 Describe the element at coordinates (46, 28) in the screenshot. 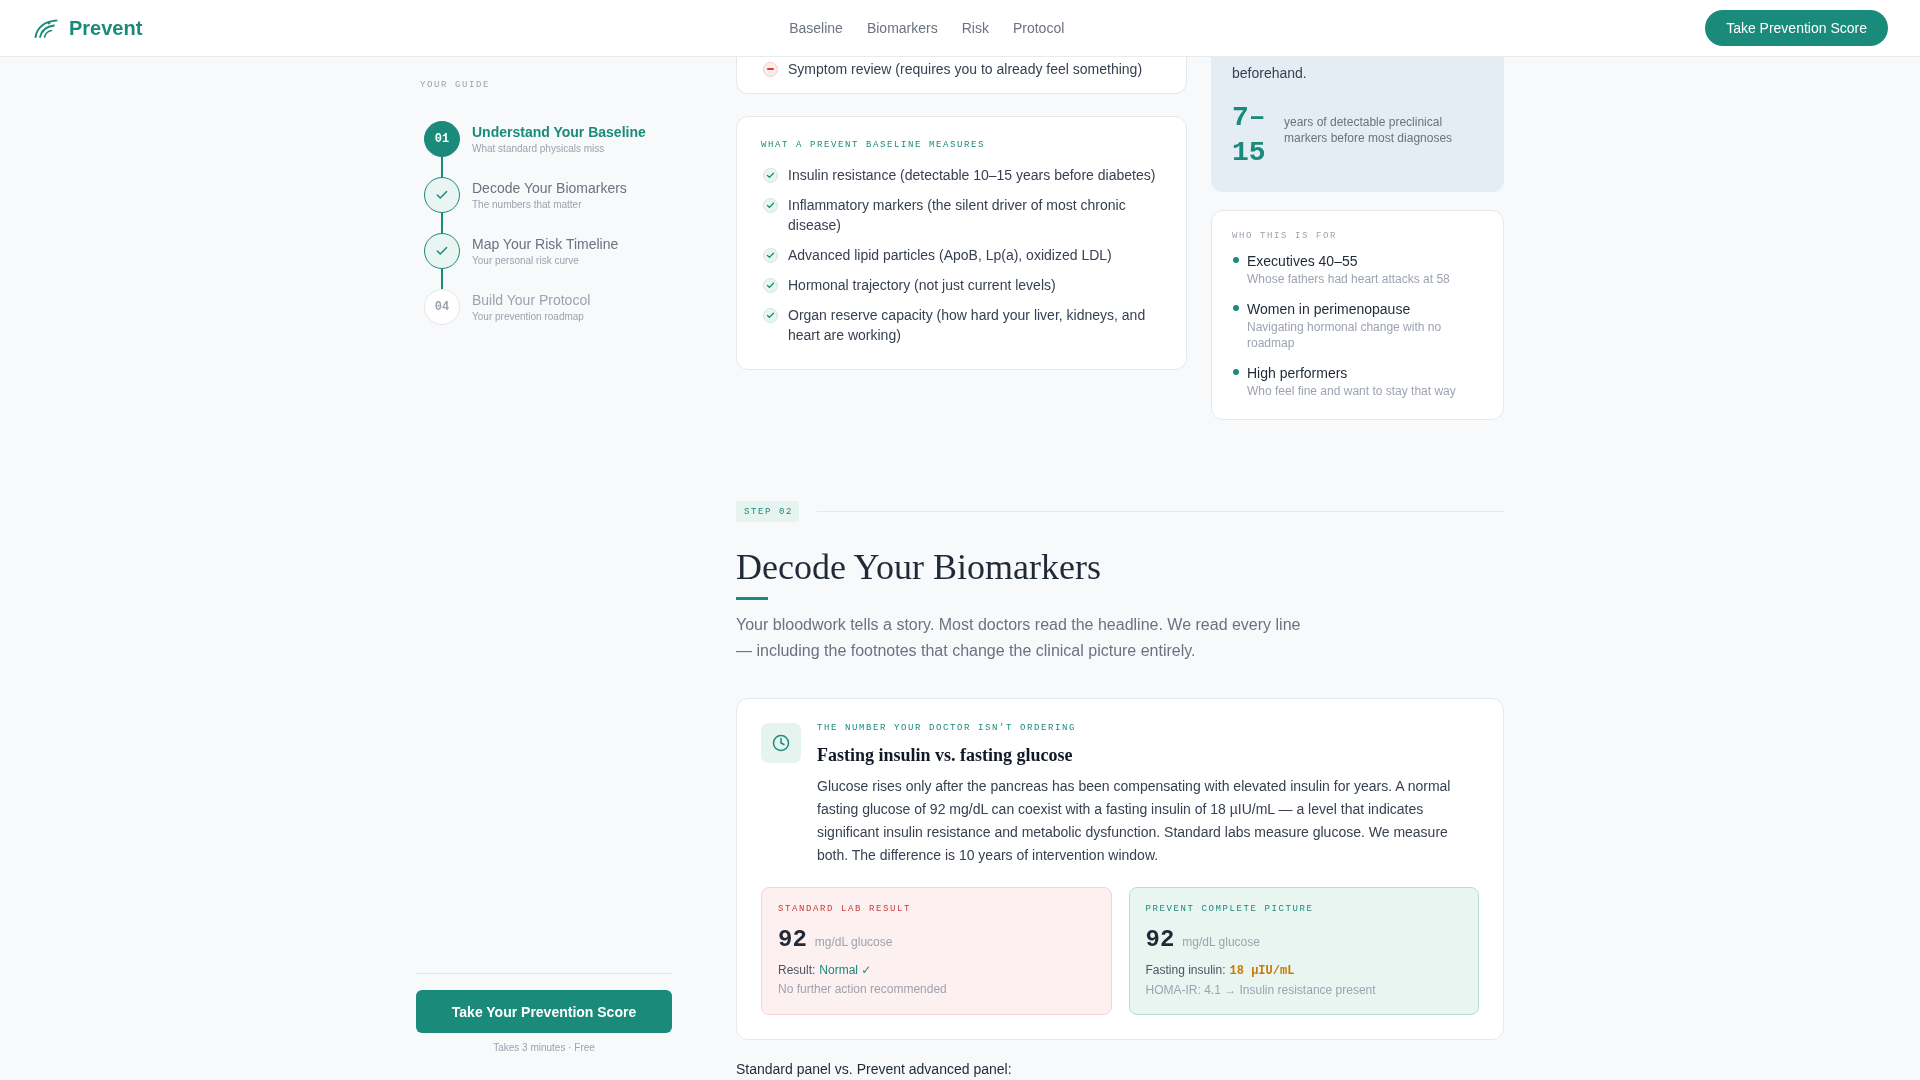

I see `logo-icon` at that location.